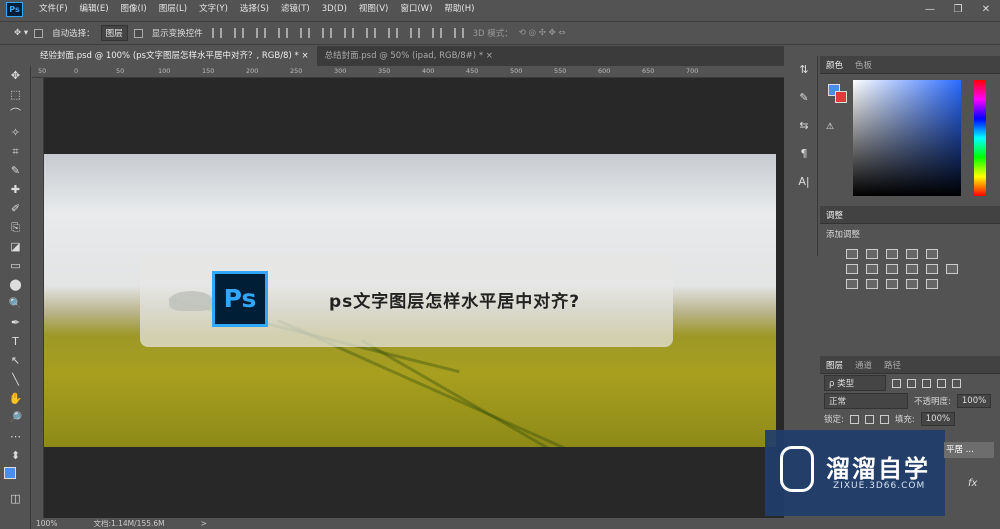 This screenshot has height=529, width=1000. I want to click on menu-edit: 编辑(E), so click(94, 9).